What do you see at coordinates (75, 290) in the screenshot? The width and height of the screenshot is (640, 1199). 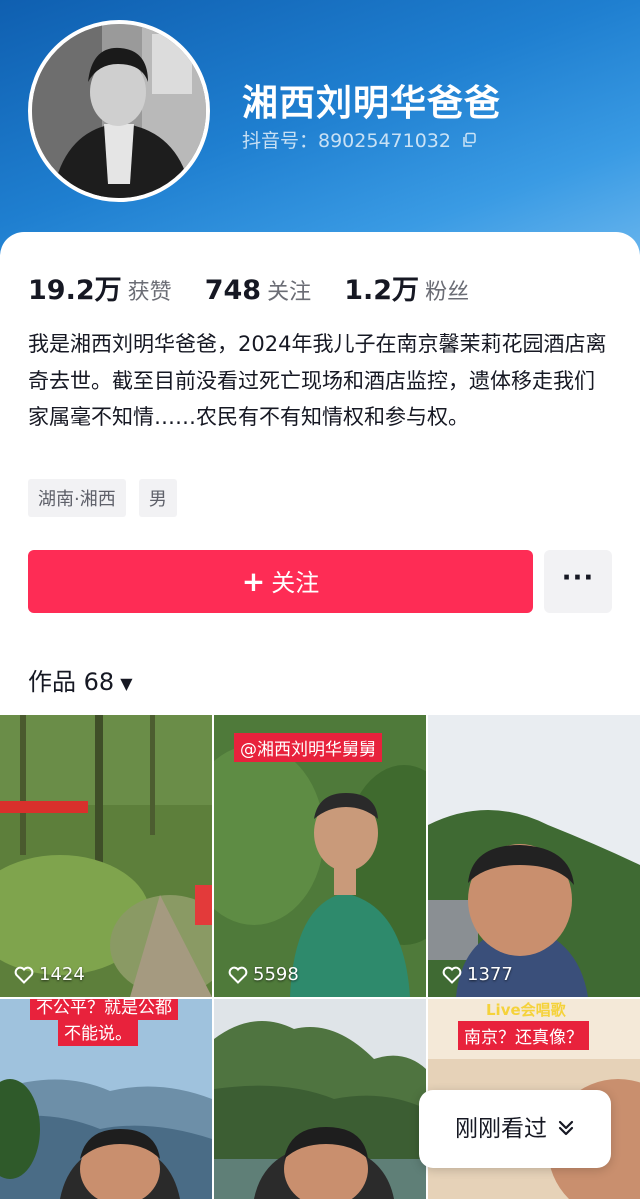 I see `stat-likes-value: 19.2万` at bounding box center [75, 290].